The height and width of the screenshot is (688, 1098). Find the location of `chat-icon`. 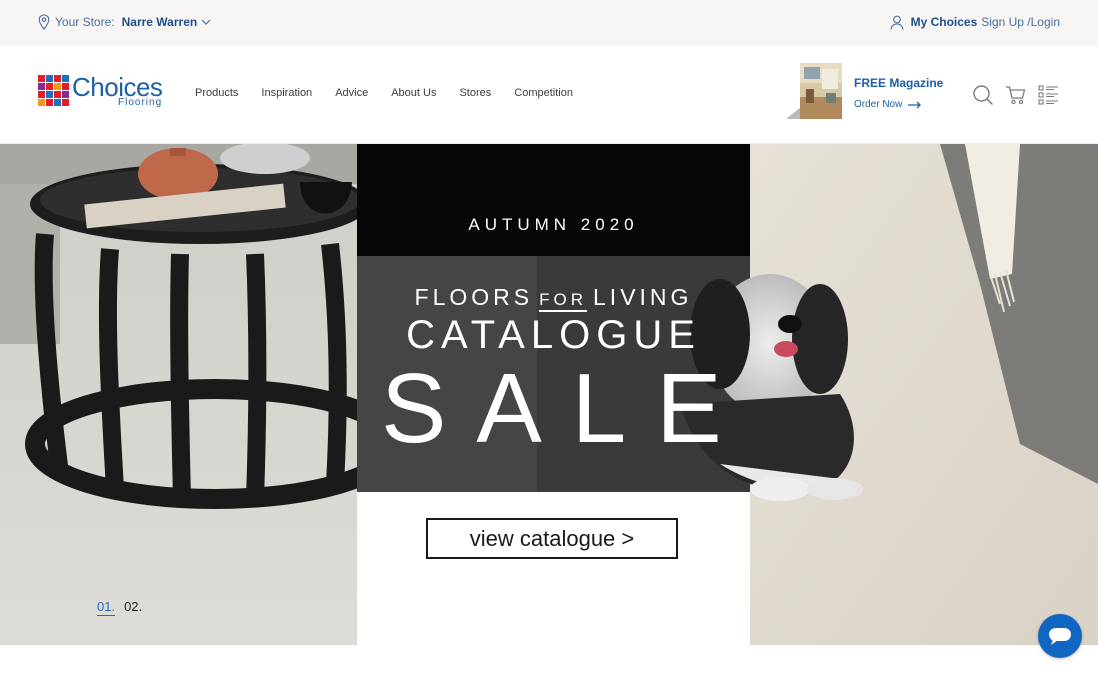

chat-icon is located at coordinates (1060, 636).